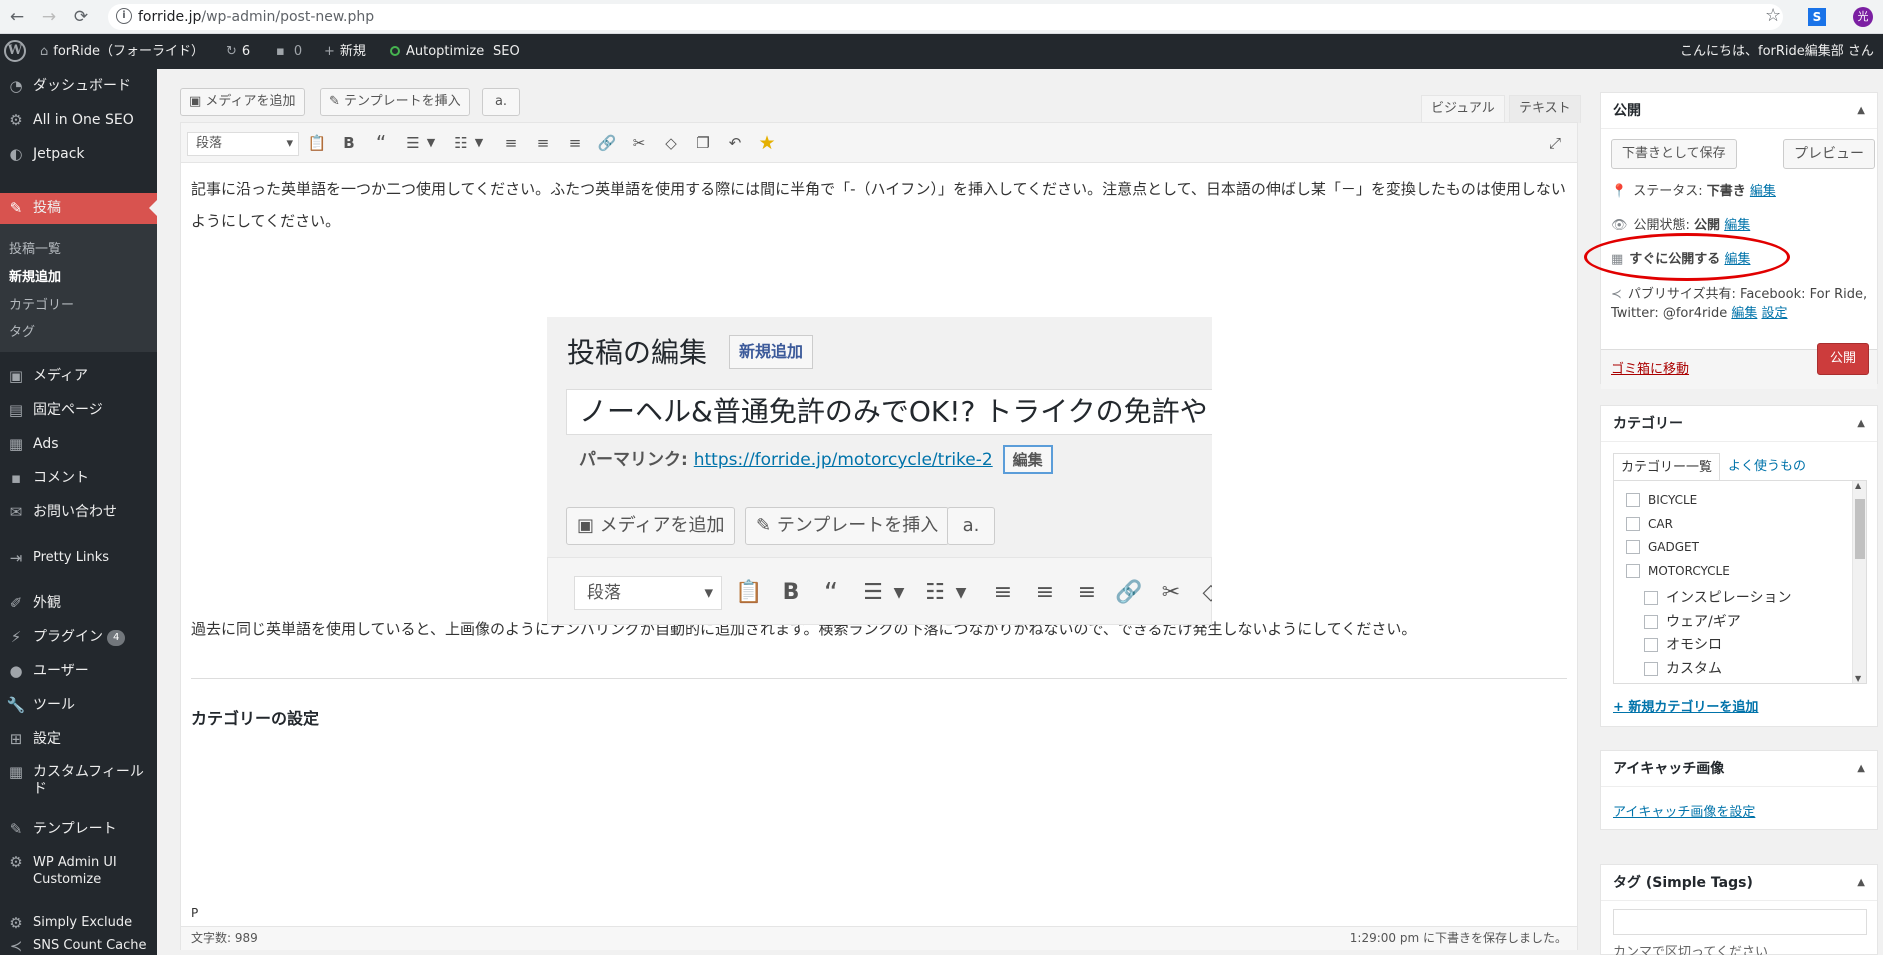  What do you see at coordinates (1773, 15) in the screenshot?
I see `bookmark-star-icon: ☆` at bounding box center [1773, 15].